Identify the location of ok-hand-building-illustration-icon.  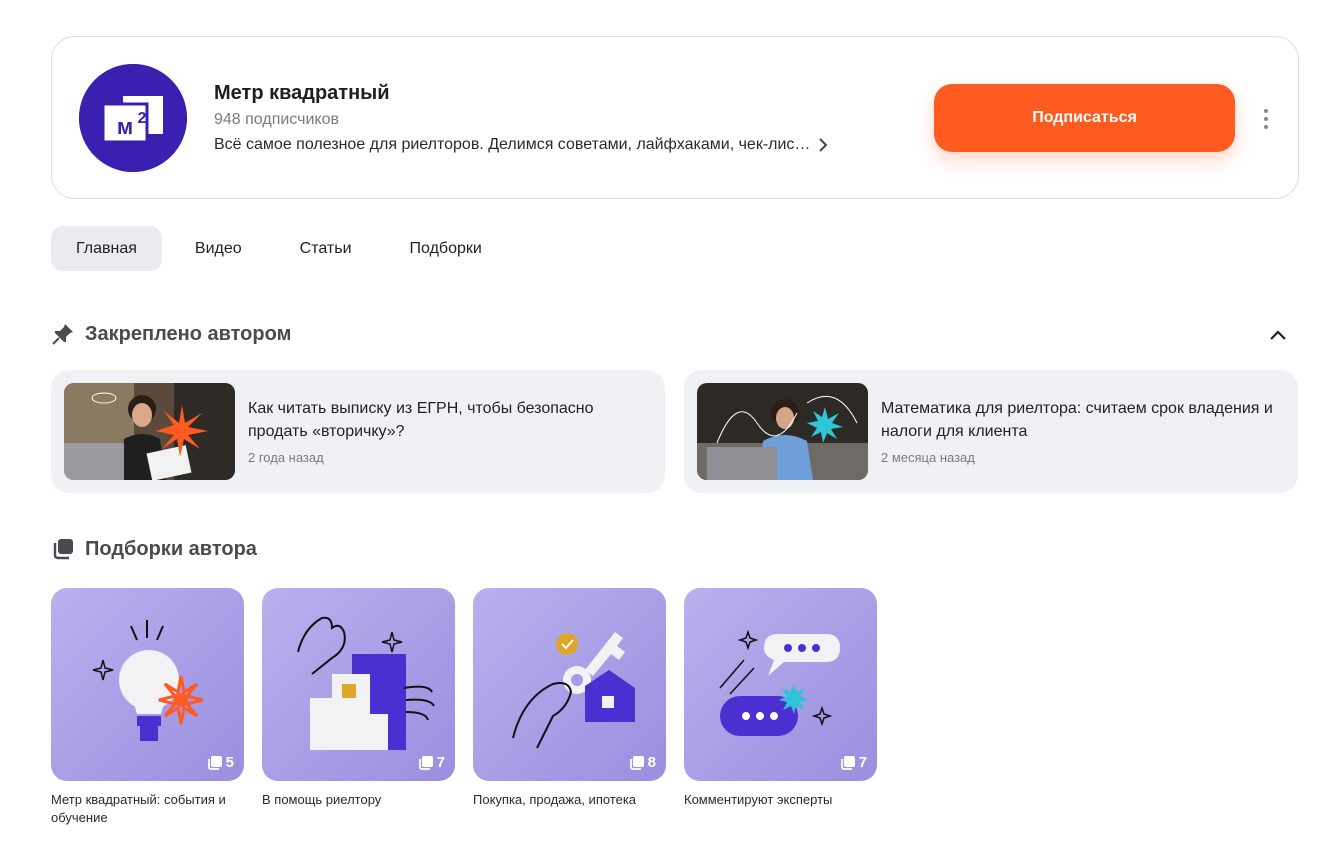
(358, 684).